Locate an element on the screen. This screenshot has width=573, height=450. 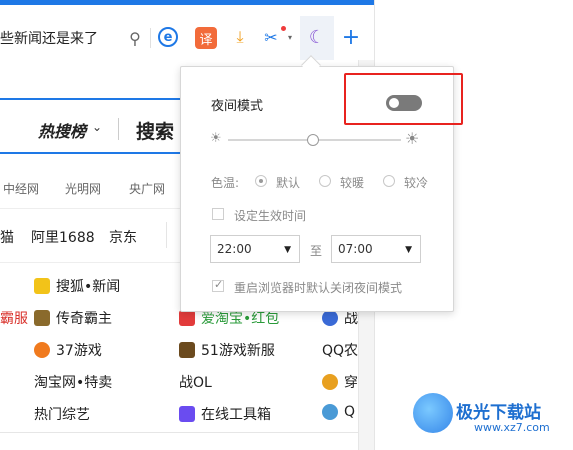
restart-checkbox is located at coordinates (218, 285).